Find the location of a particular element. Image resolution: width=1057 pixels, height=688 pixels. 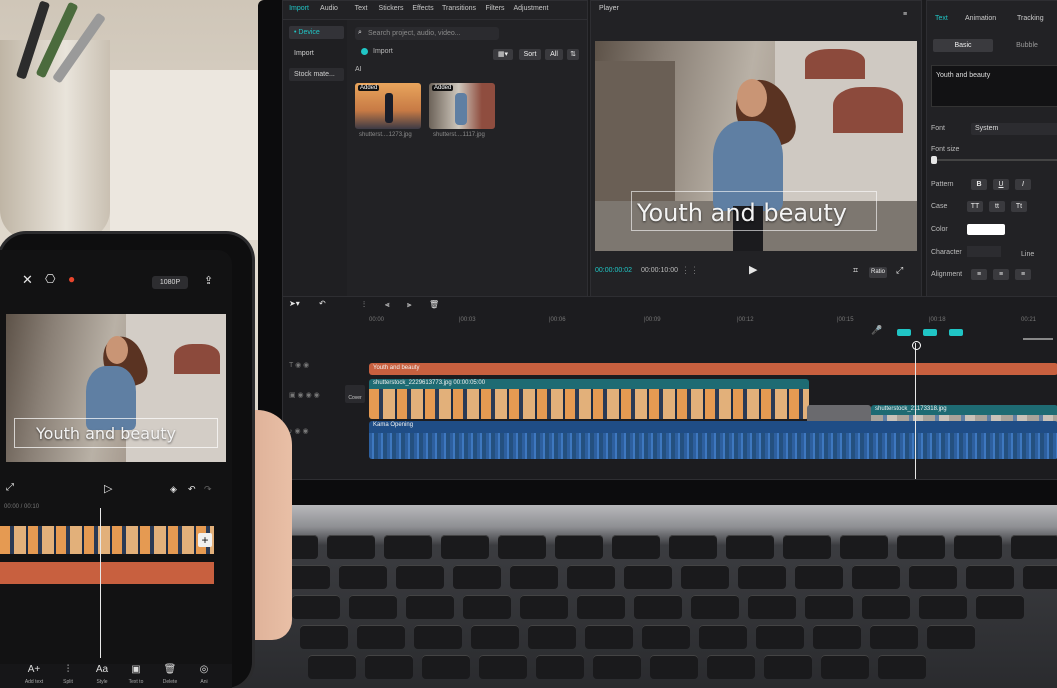

pattern-label: Pattern is located at coordinates (942, 184).